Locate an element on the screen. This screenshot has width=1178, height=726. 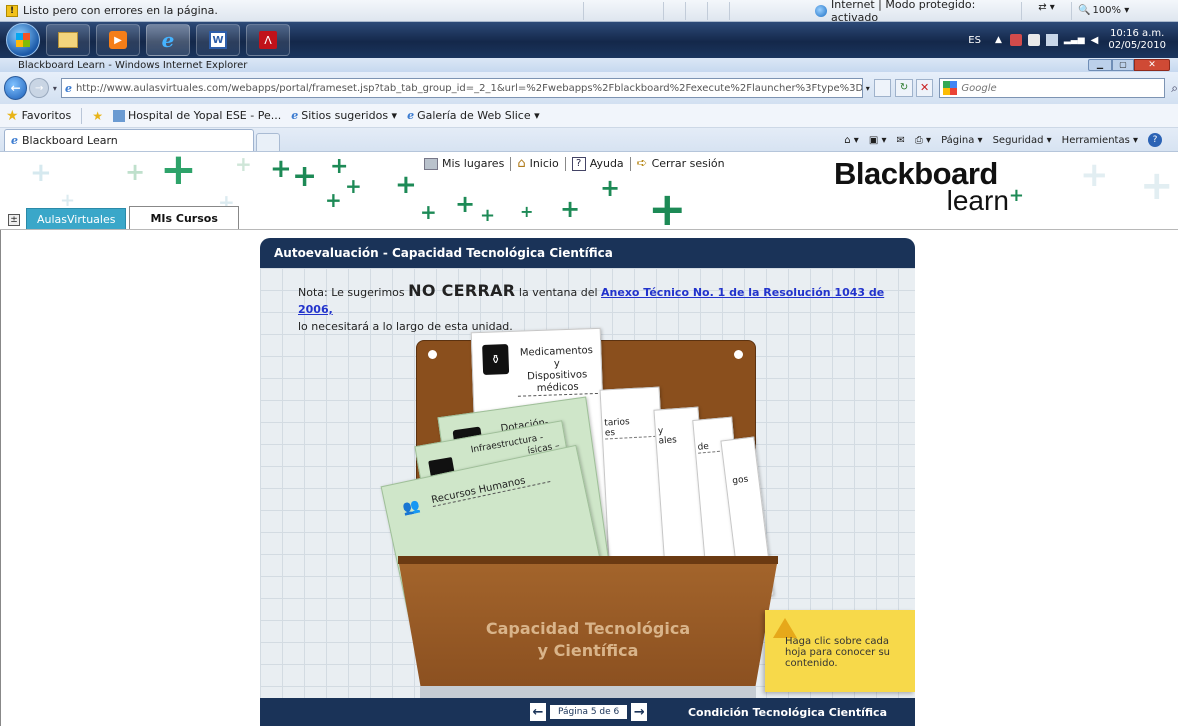
back-button: ← is located at coordinates (16, 88).